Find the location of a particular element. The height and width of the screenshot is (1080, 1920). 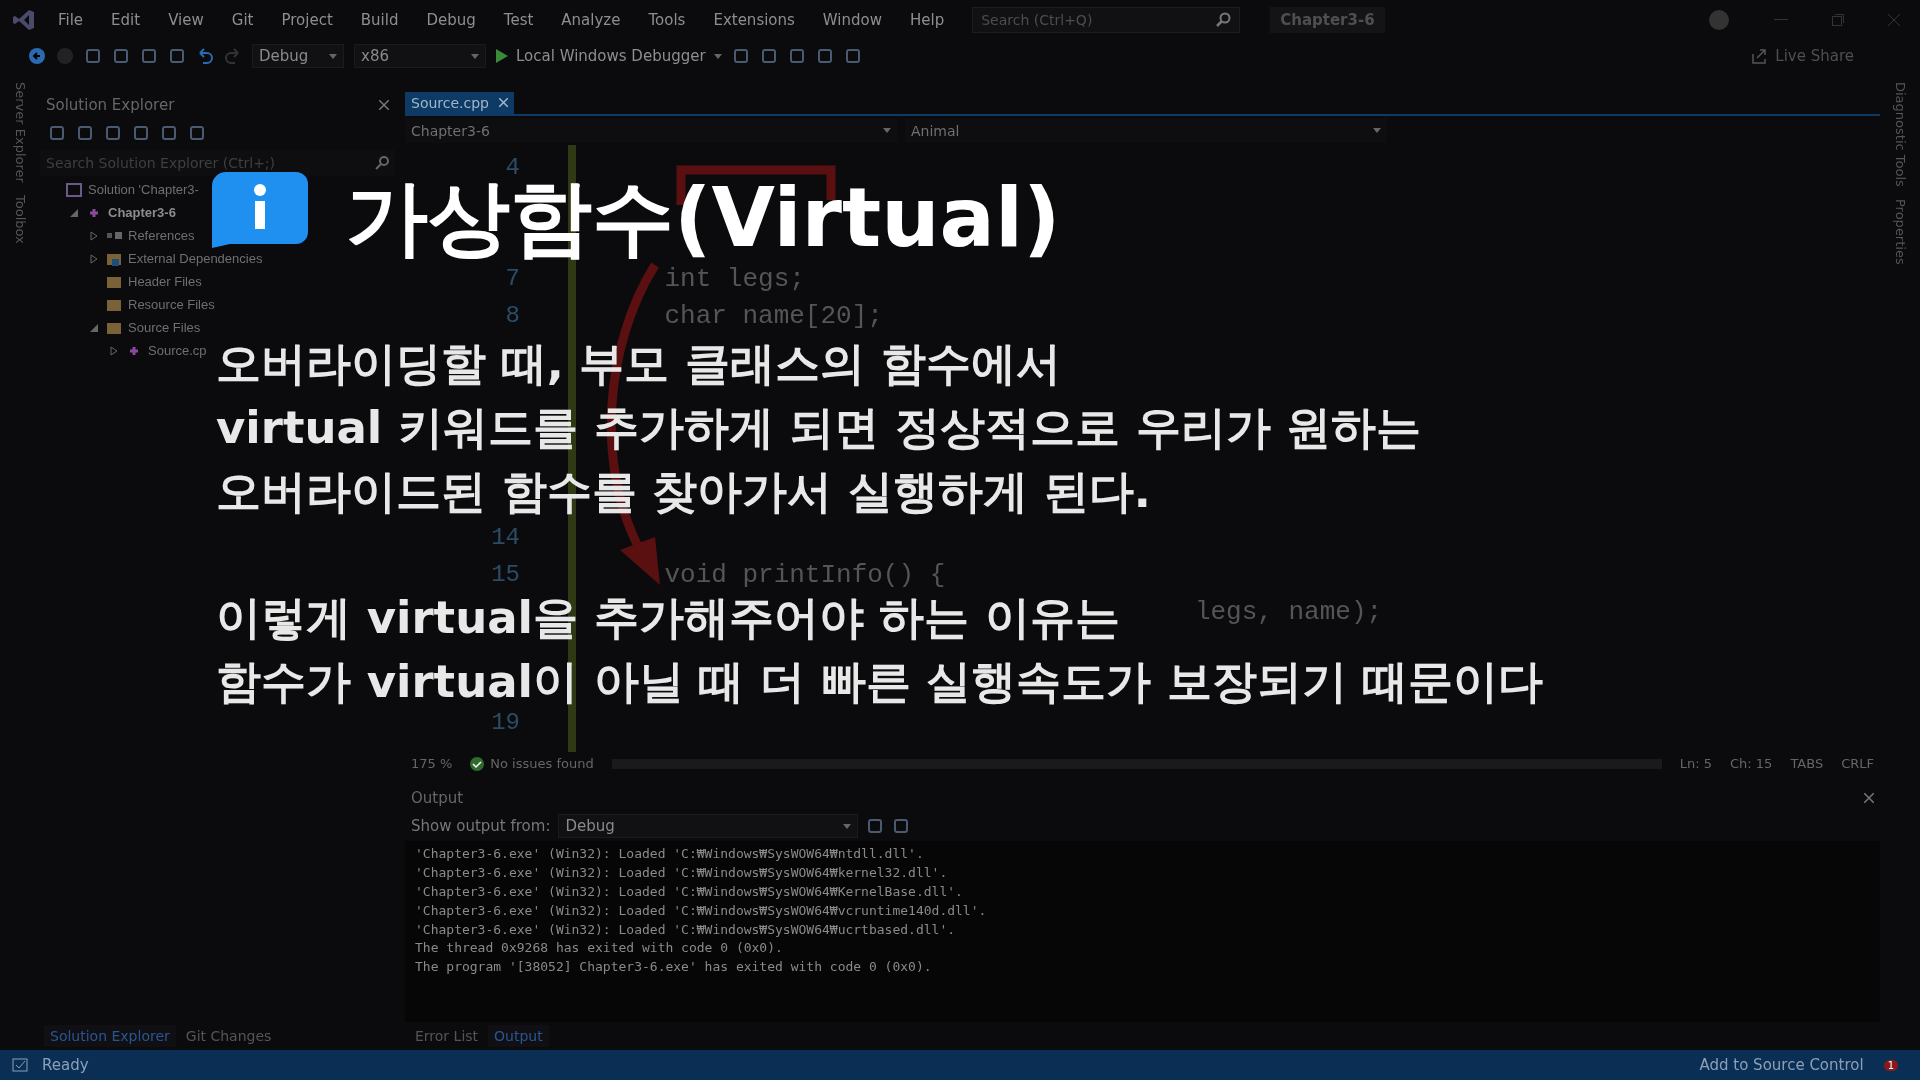

cursor-info: Ch: 15 is located at coordinates (1751, 763).